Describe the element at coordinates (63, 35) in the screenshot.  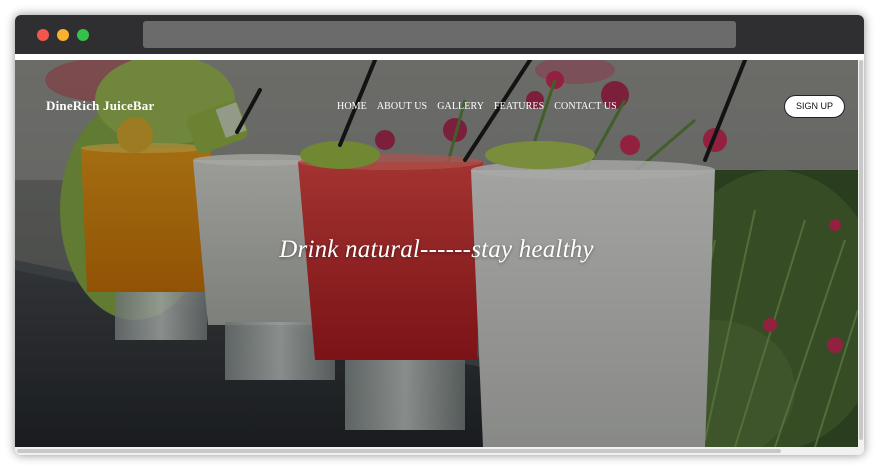
I see `minimize-window-button` at that location.